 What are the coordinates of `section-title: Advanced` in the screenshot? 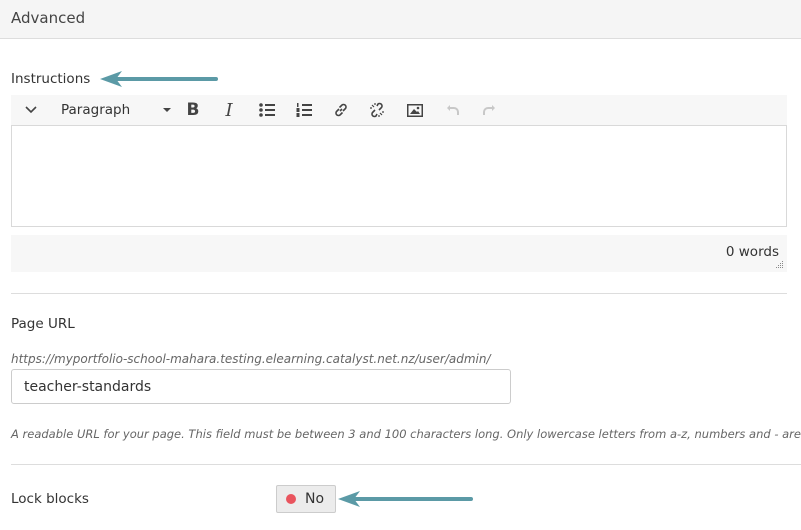 It's located at (48, 18).